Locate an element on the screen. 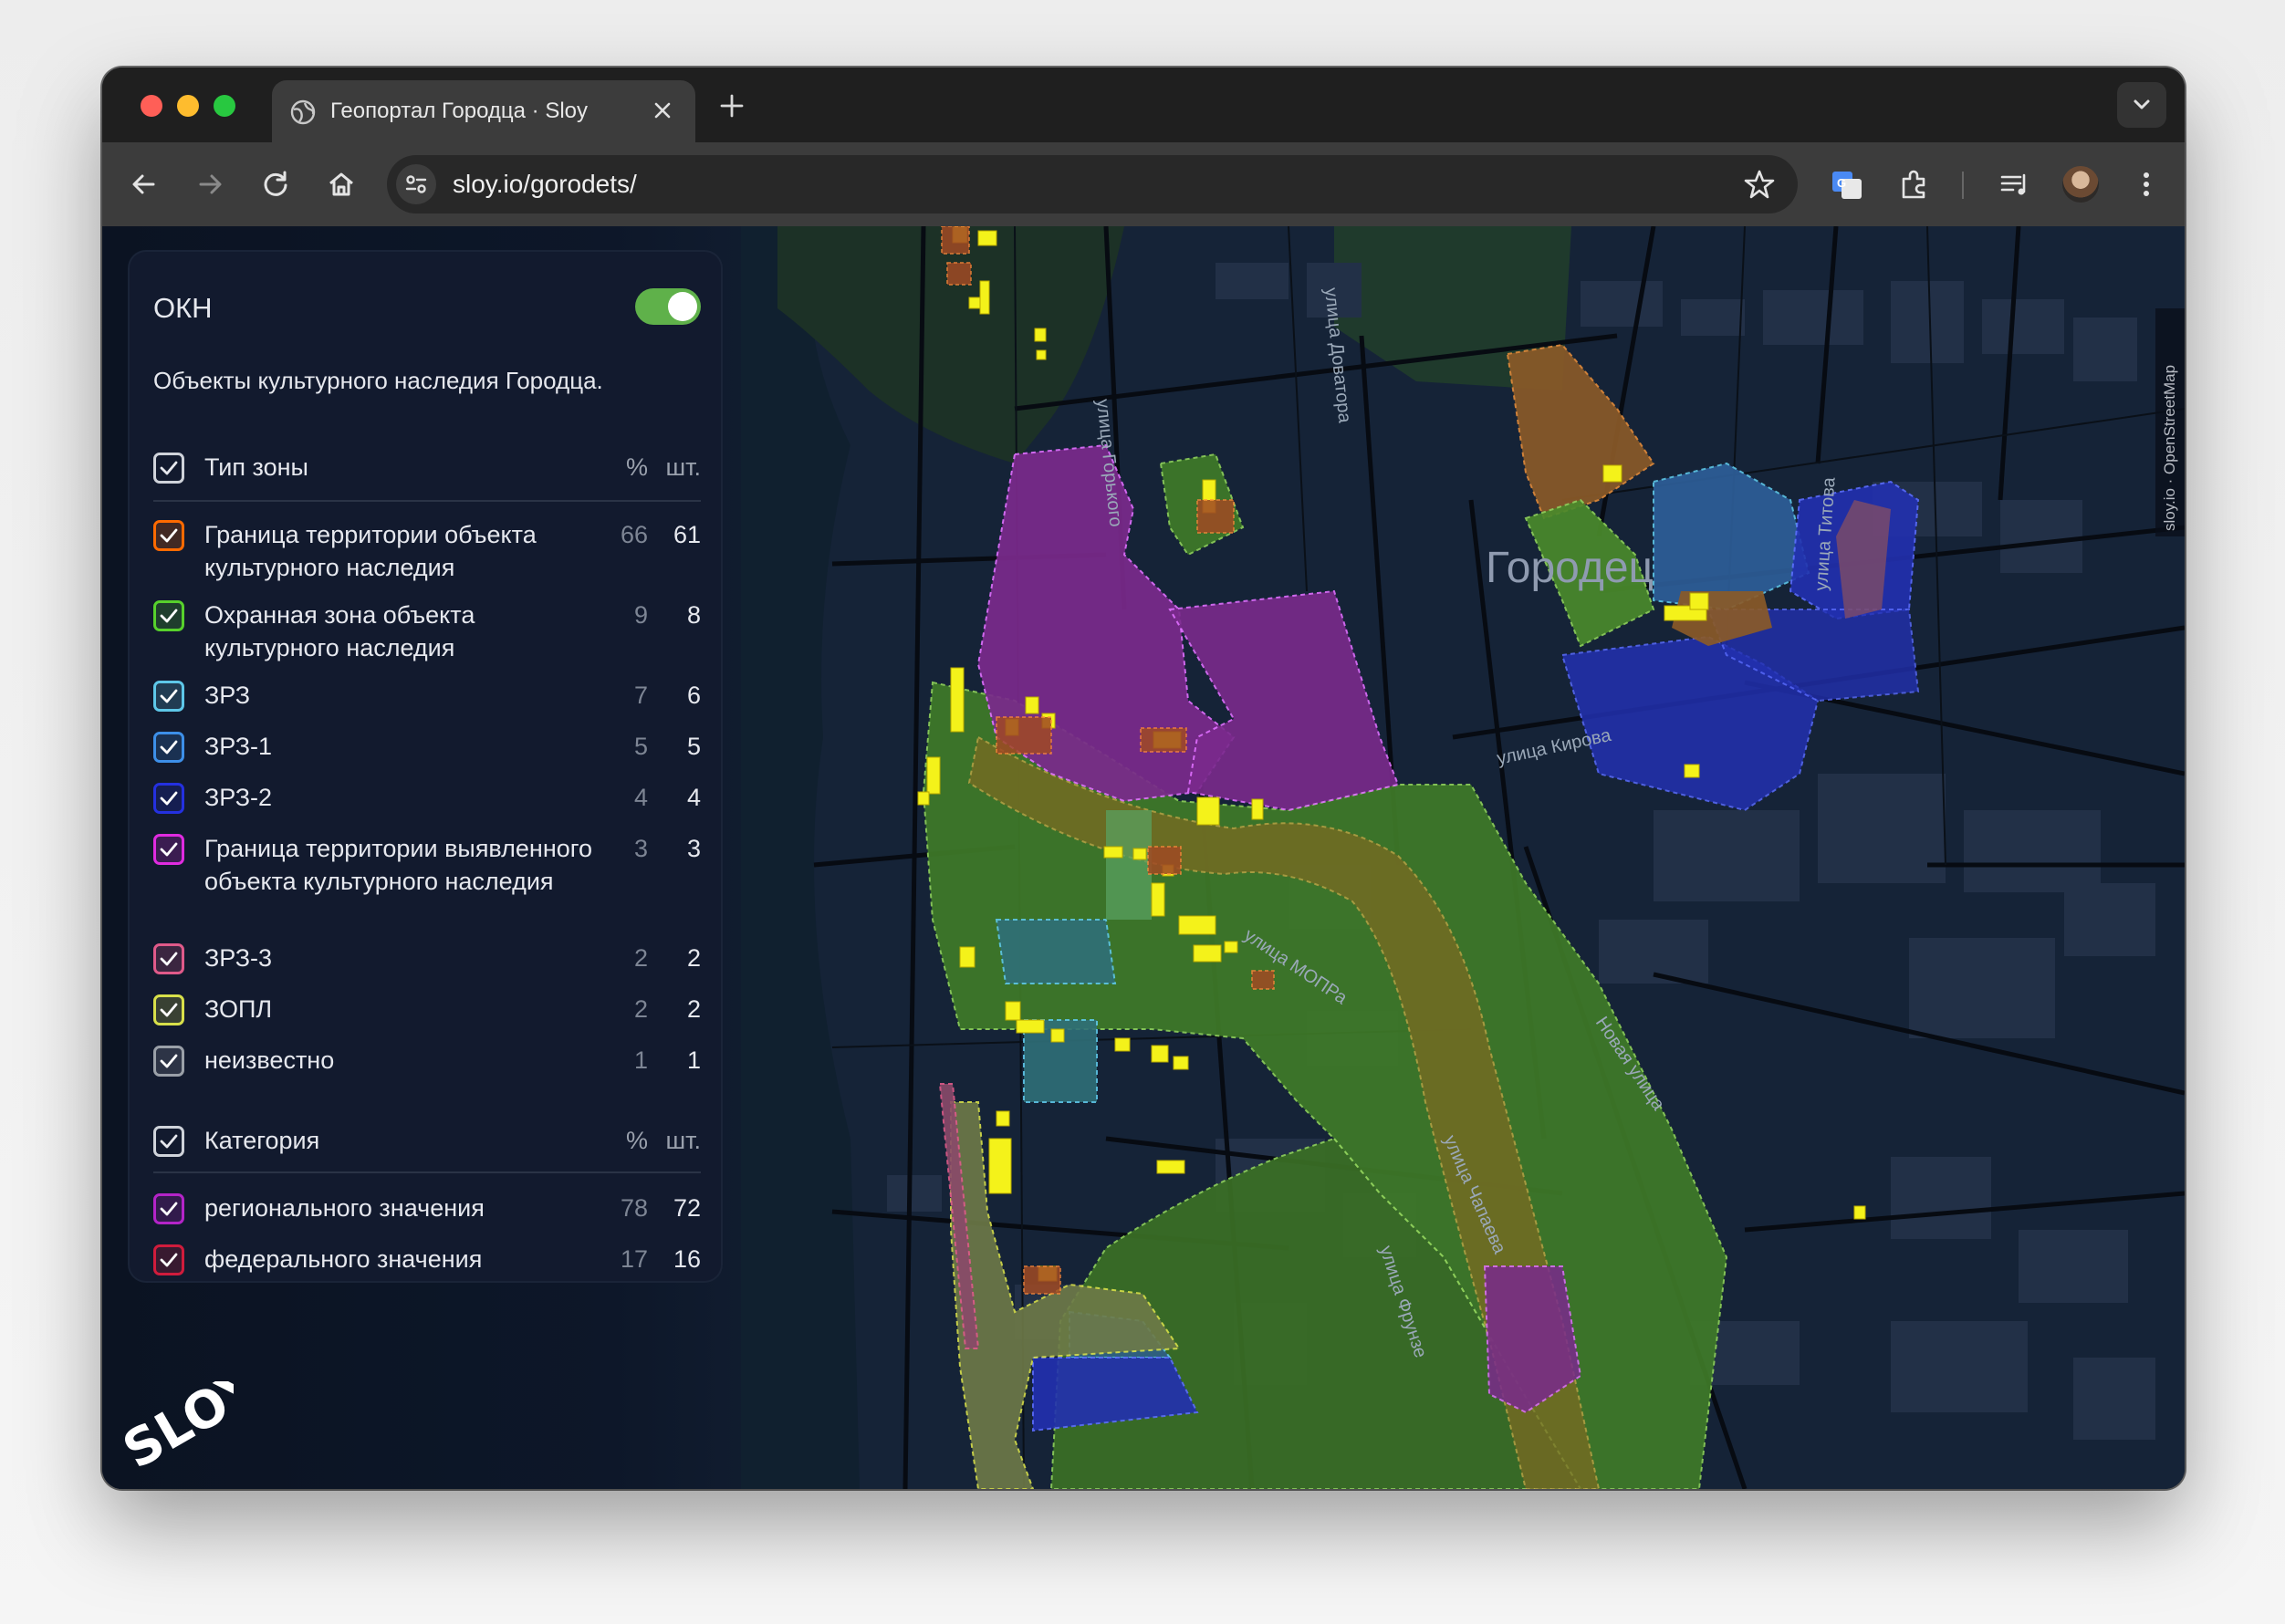 This screenshot has height=1624, width=2285. browser-toolbar: sloy.io/gorodets/ G is located at coordinates (1143, 184).